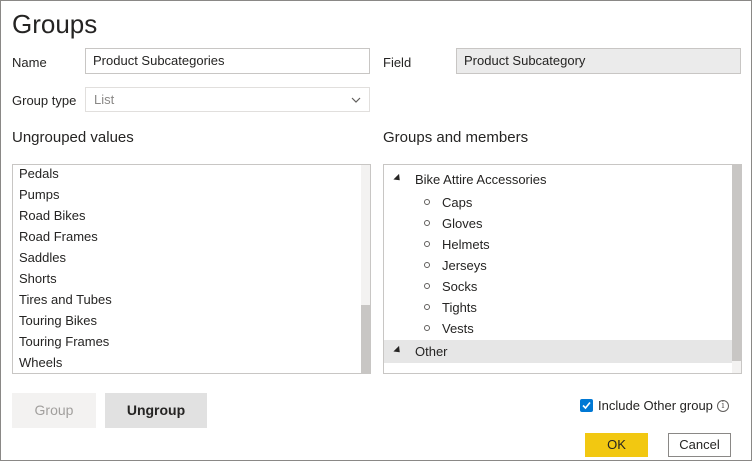 The image size is (752, 461). I want to click on chevron-down-icon, so click(356, 100).